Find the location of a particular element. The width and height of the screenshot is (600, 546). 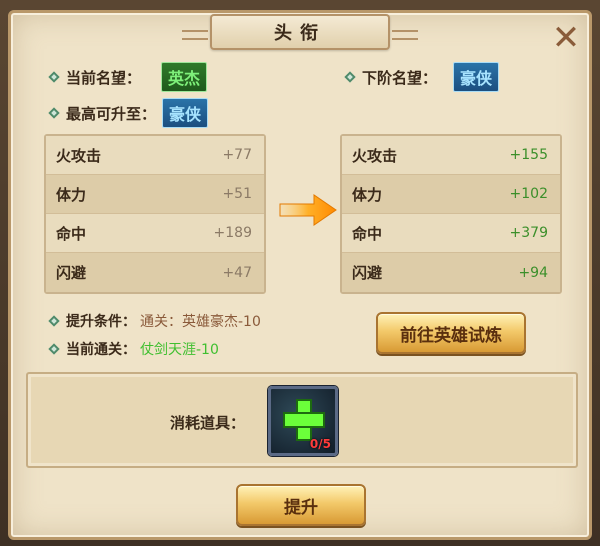

stat-value: +379 is located at coordinates (528, 233).